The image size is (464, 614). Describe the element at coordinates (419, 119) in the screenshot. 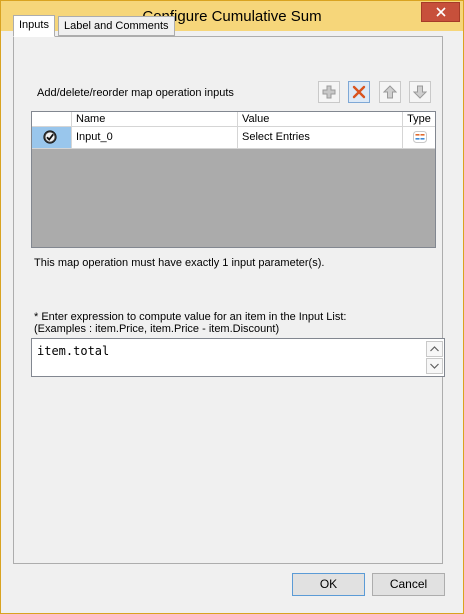

I see `column-header-type: Type` at that location.